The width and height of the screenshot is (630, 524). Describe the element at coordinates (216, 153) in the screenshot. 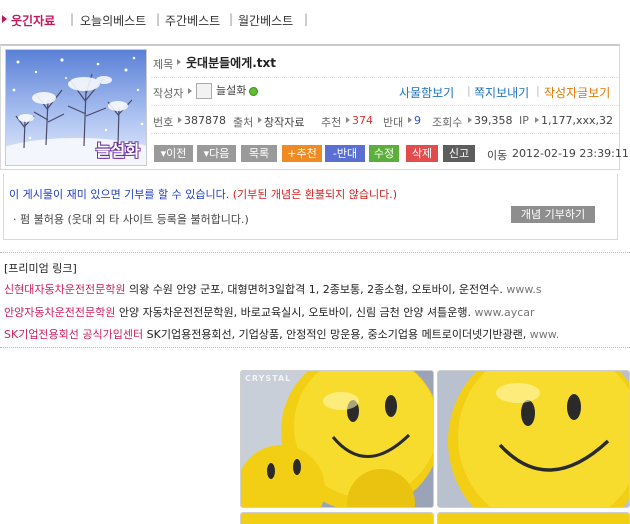

I see `next-button: ▾다음` at that location.